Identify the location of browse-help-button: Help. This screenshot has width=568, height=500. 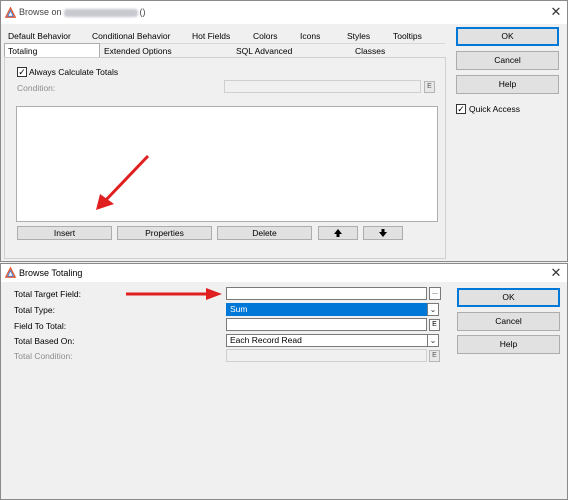
(507, 84).